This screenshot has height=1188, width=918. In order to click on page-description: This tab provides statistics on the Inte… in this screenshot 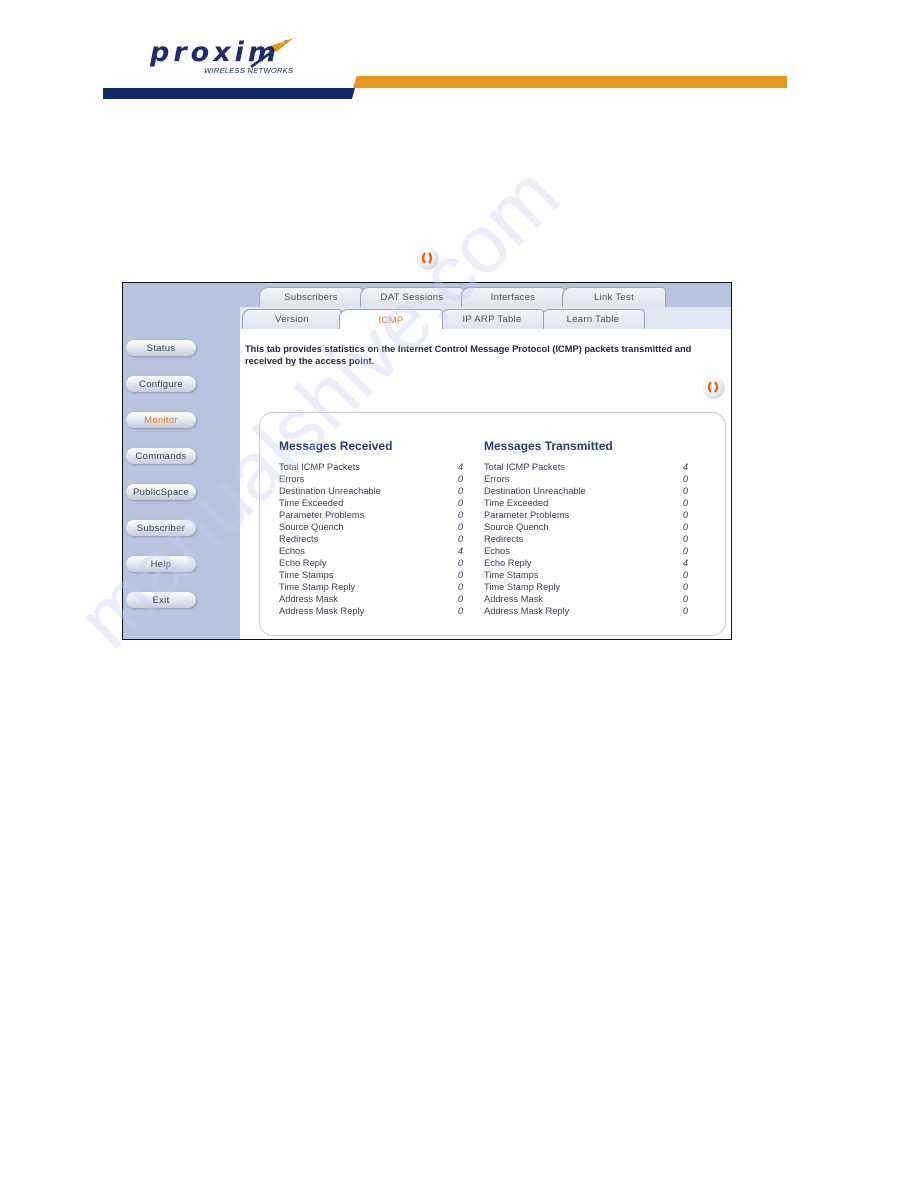, I will do `click(468, 355)`.